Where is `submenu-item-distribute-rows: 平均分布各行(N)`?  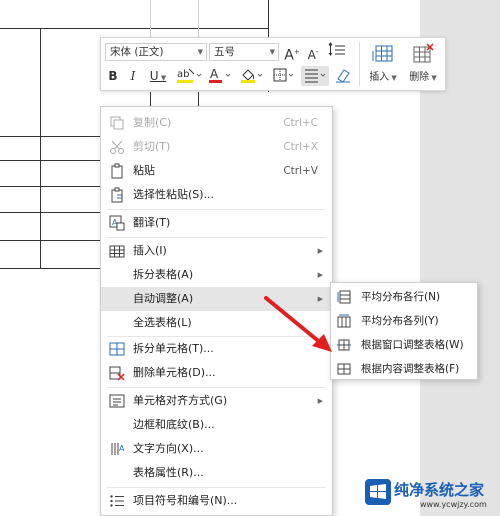
submenu-item-distribute-rows: 平均分布各行(N) is located at coordinates (404, 297).